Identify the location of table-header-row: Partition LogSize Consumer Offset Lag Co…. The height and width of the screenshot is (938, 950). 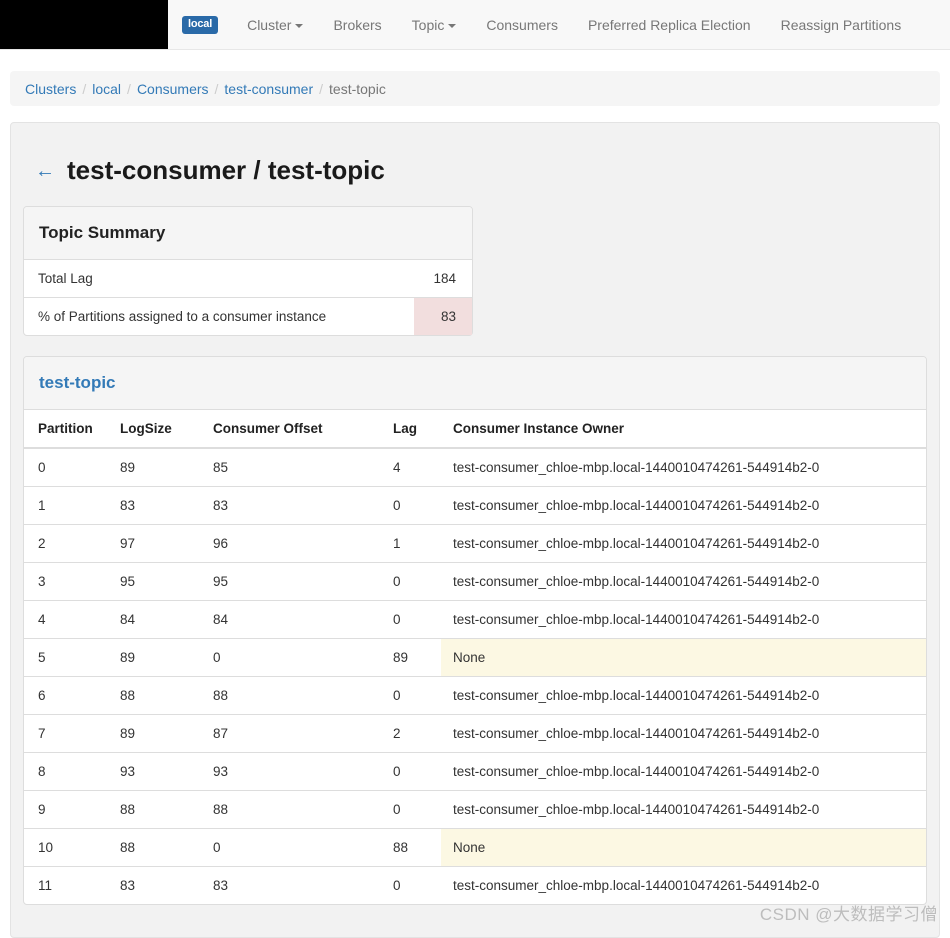
(475, 429).